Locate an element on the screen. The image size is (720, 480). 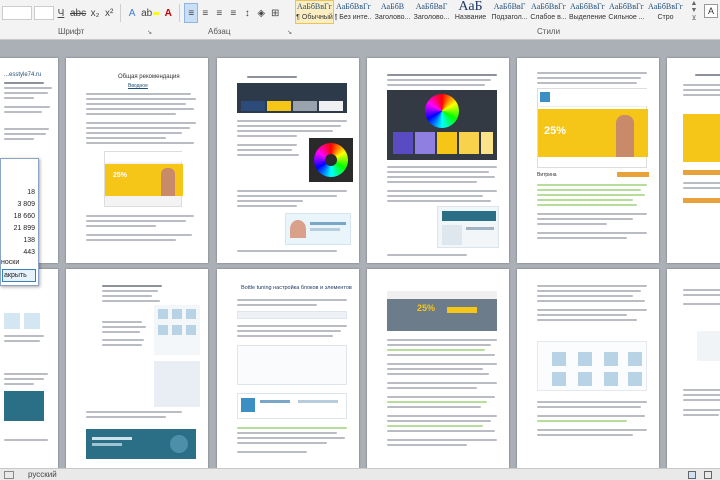
site-mockup-image is located at coordinates (318, 229).